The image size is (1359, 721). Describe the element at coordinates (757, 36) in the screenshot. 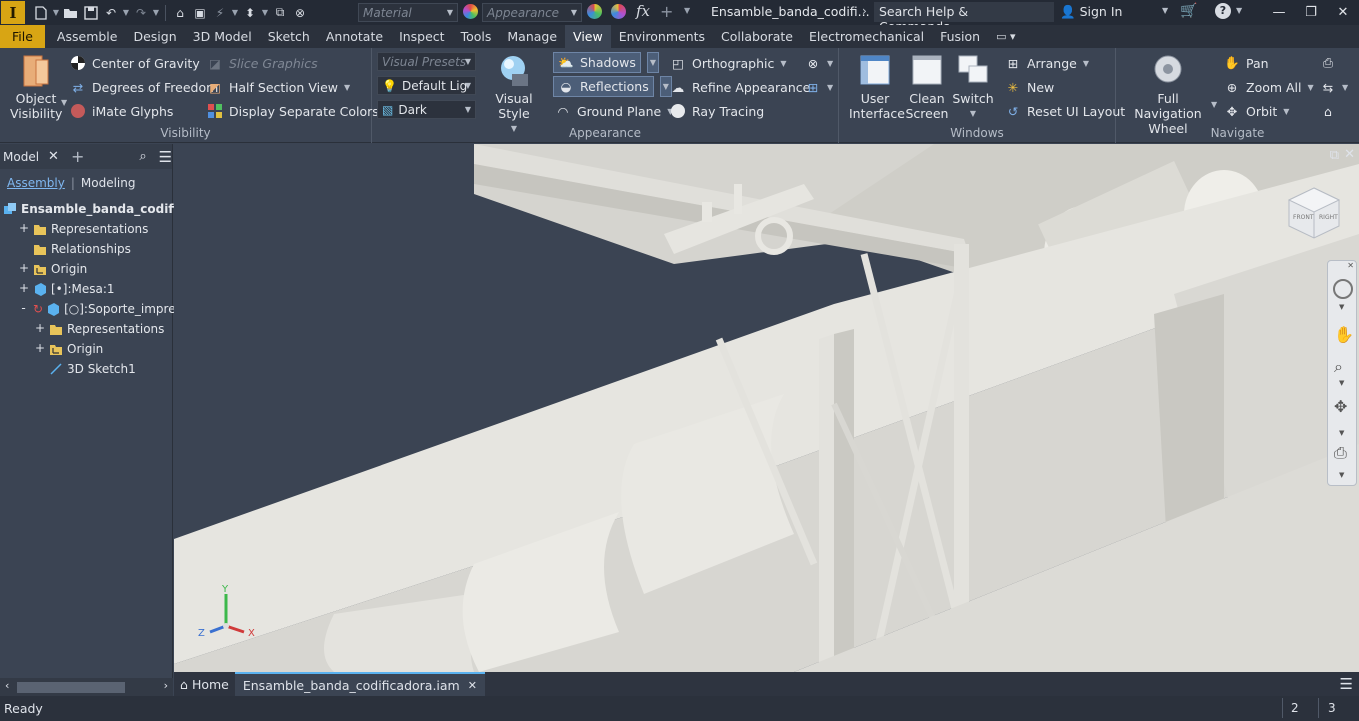

I see `tab-collaborate: Collaborate` at that location.